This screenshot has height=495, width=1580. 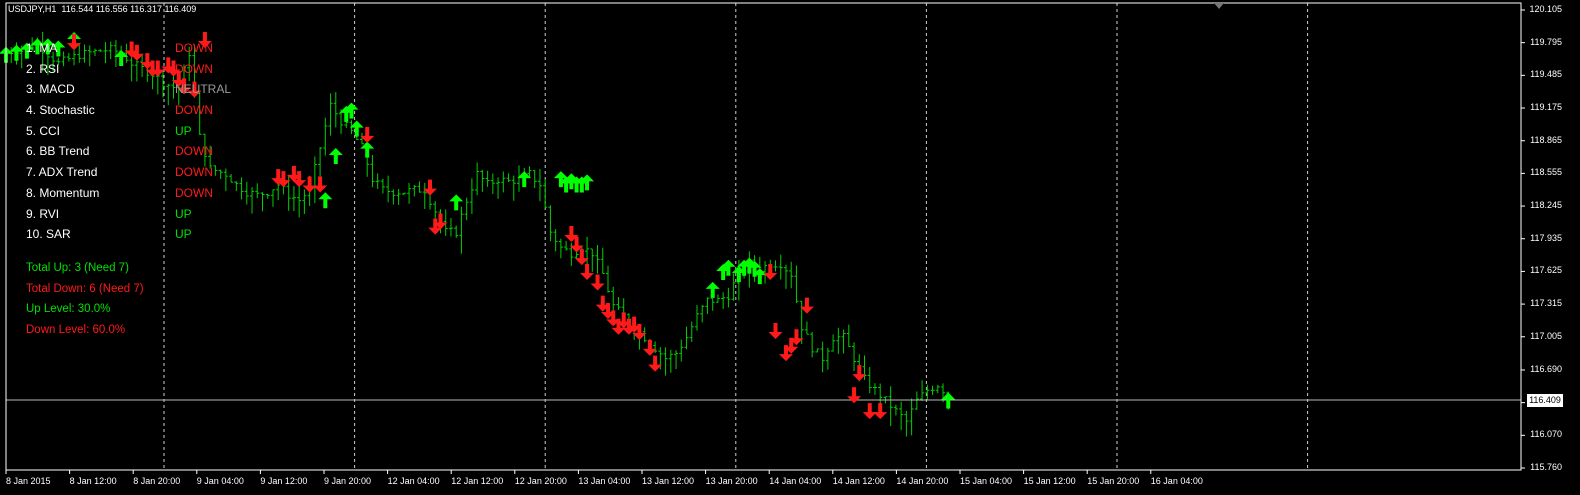 I want to click on price-tick-label: 118.555, so click(x=1546, y=172).